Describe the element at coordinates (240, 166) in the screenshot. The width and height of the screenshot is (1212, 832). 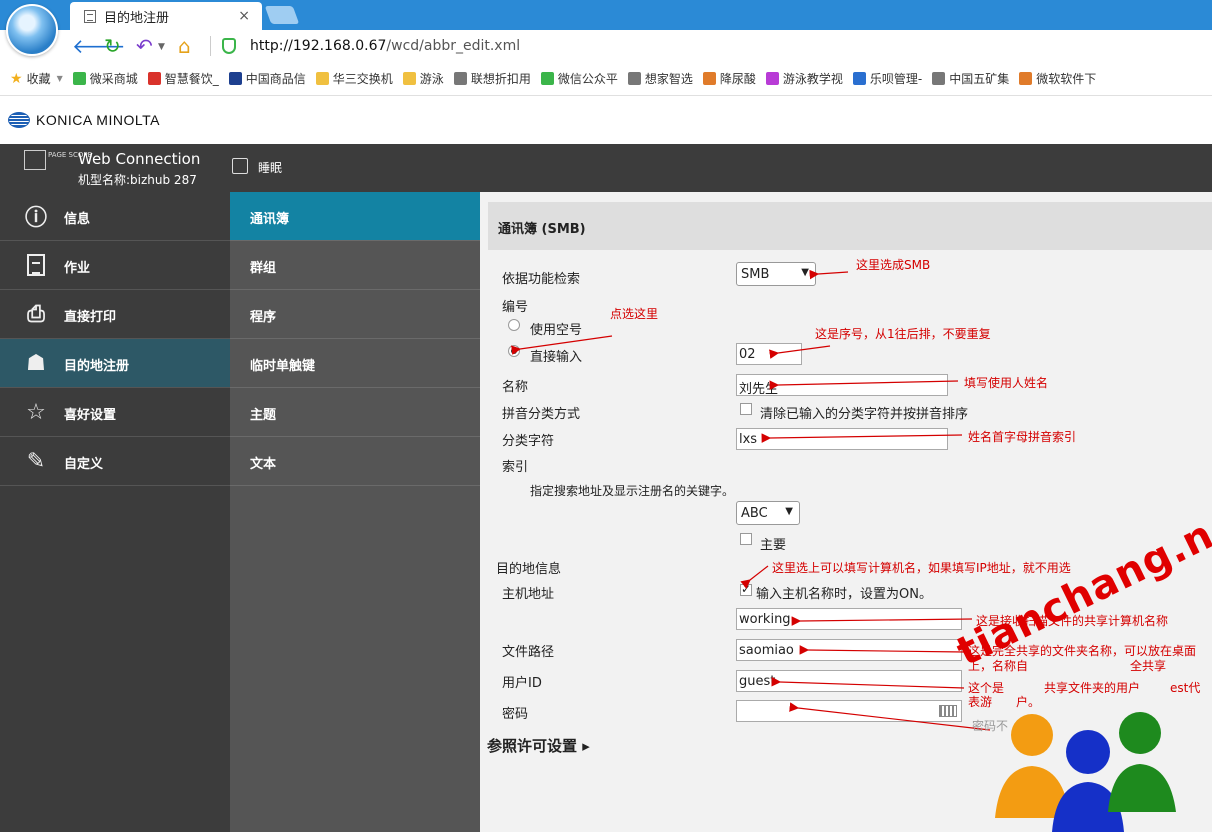
I see `sleep-icon` at that location.